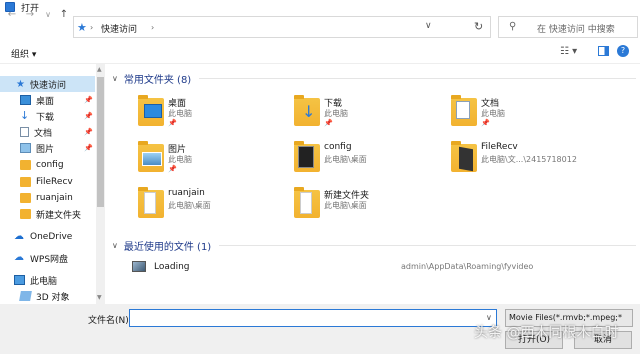 The height and width of the screenshot is (354, 640). What do you see at coordinates (47, 148) in the screenshot?
I see `sidebar-item-pictures: 图片 📌` at bounding box center [47, 148].